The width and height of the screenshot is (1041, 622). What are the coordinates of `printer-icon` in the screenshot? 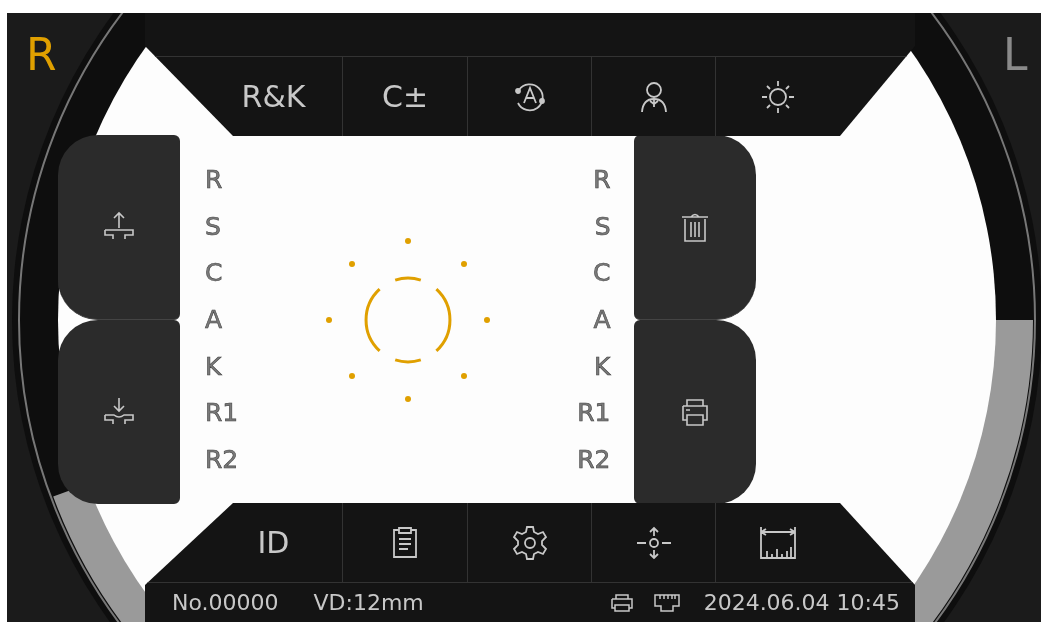 It's located at (621, 602).